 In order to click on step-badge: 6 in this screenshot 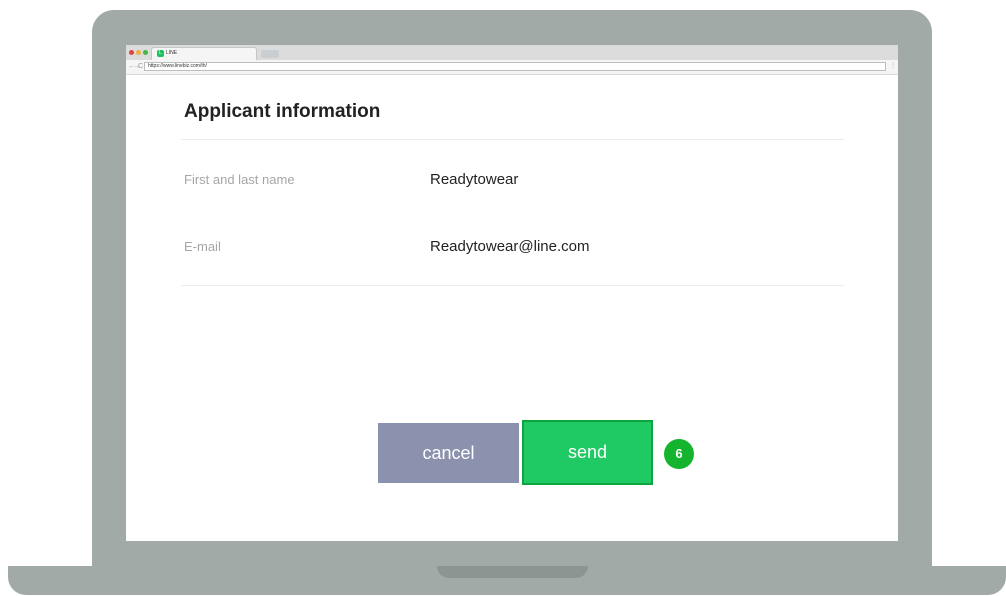, I will do `click(679, 454)`.